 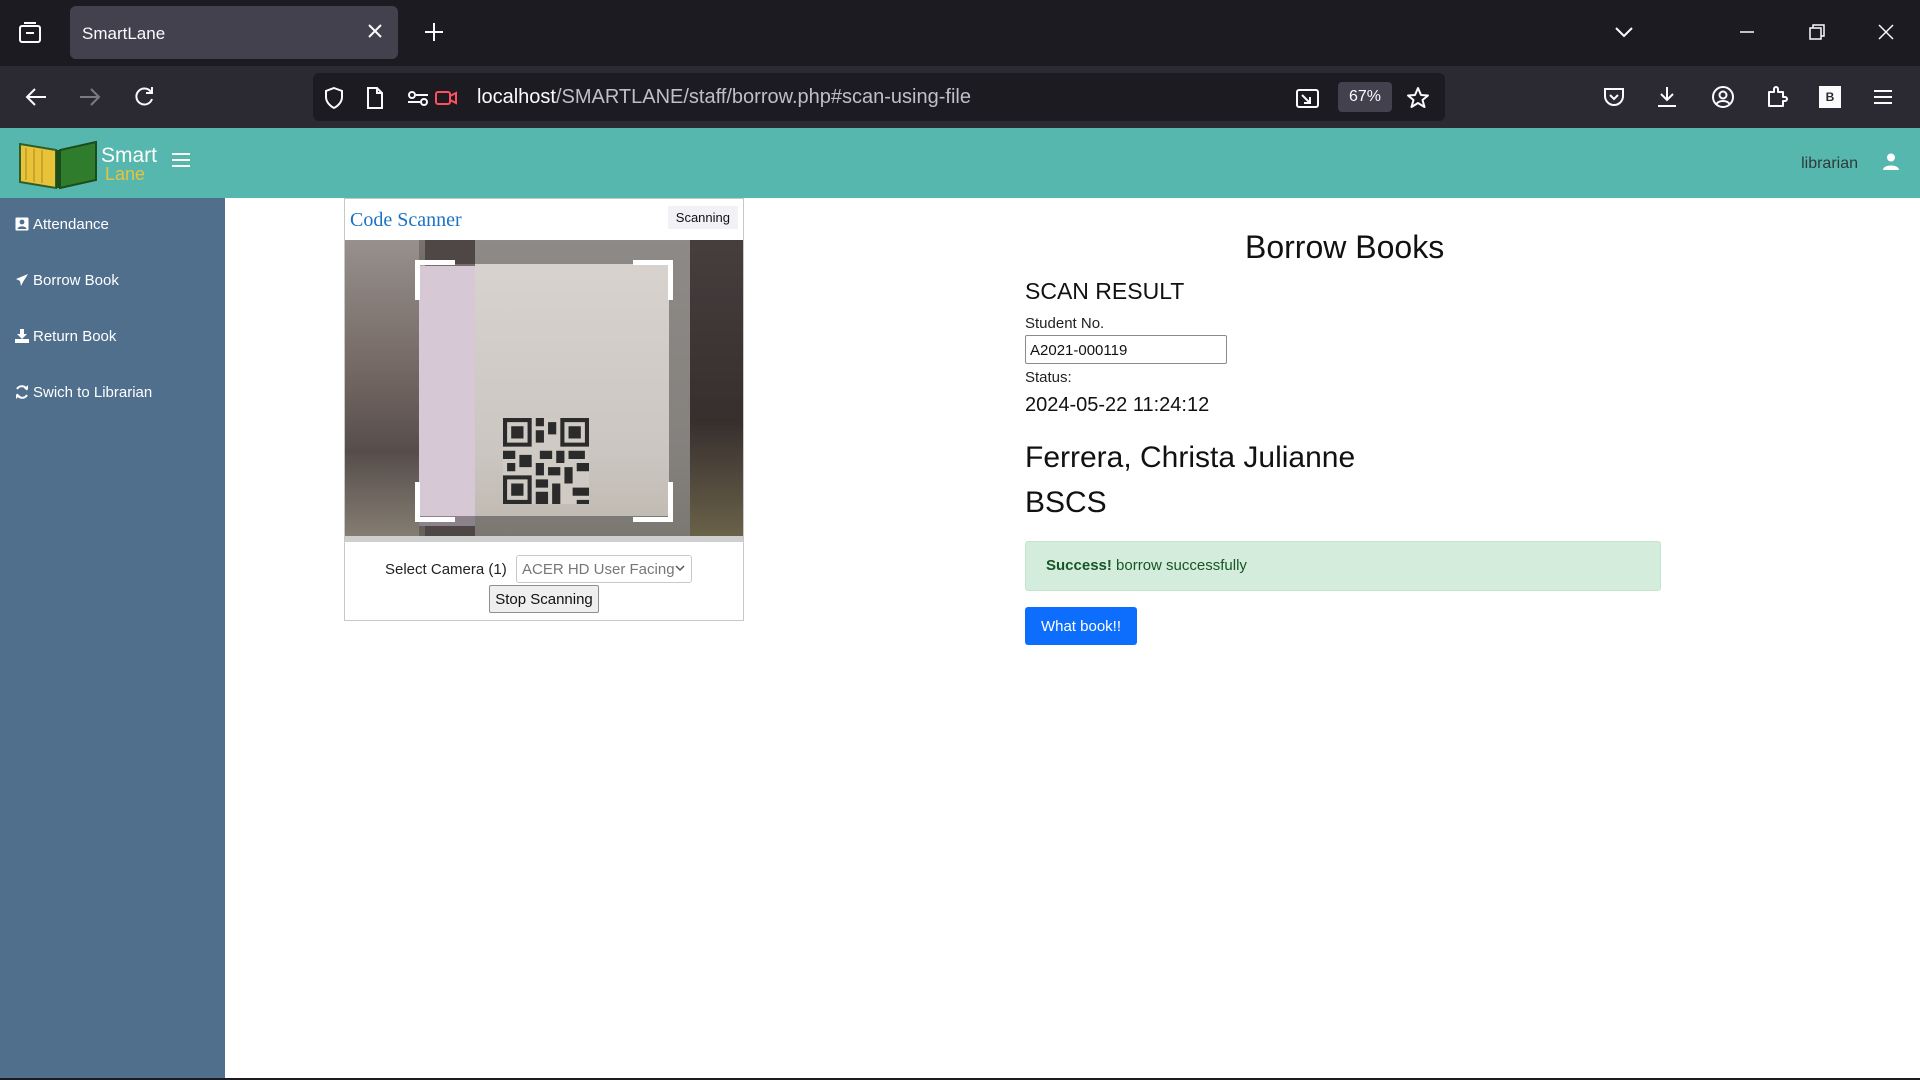 What do you see at coordinates (382, 391) in the screenshot?
I see `scan-mask-left` at bounding box center [382, 391].